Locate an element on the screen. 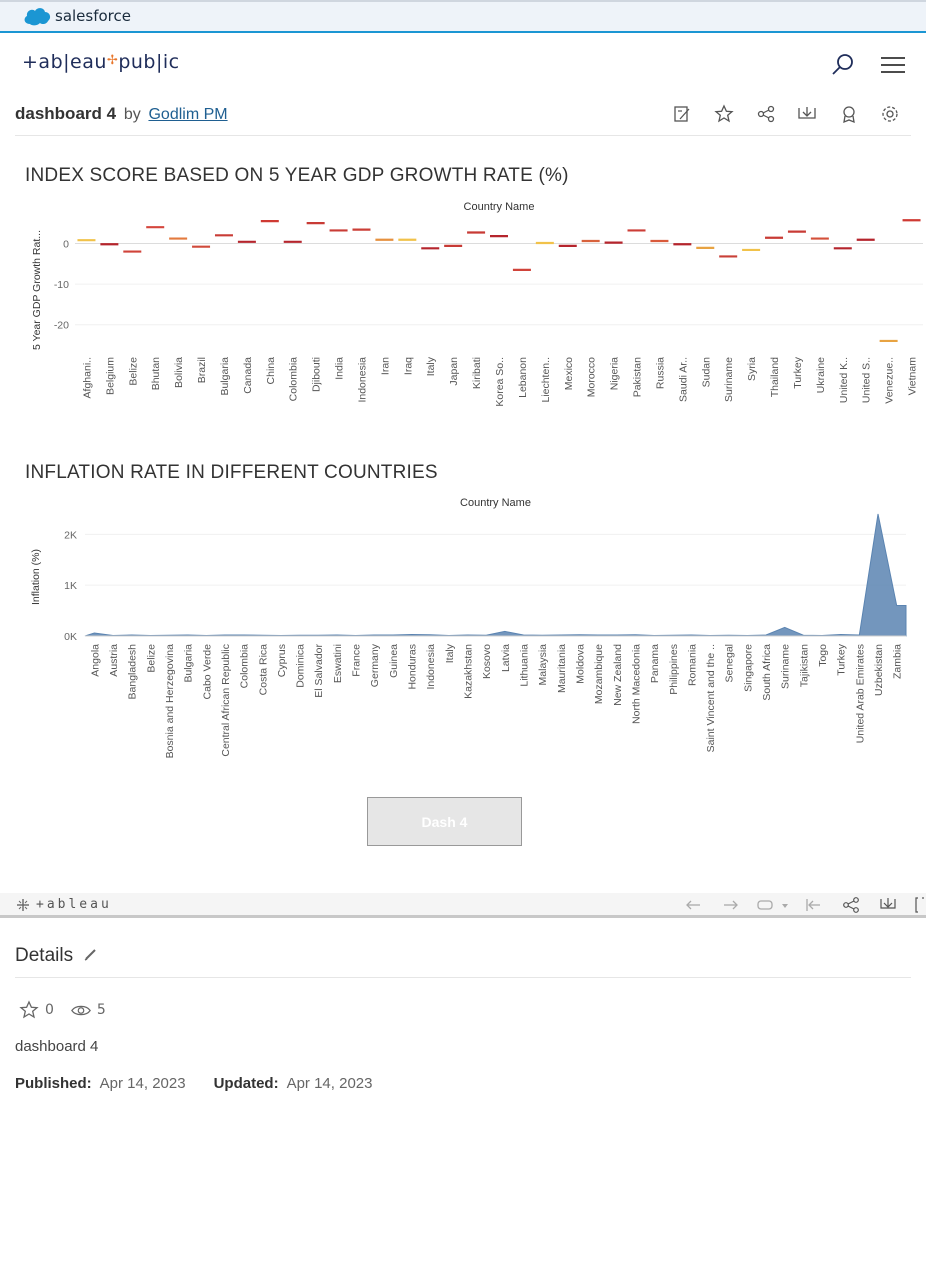  salesforce-cloud-icon is located at coordinates (37, 17).